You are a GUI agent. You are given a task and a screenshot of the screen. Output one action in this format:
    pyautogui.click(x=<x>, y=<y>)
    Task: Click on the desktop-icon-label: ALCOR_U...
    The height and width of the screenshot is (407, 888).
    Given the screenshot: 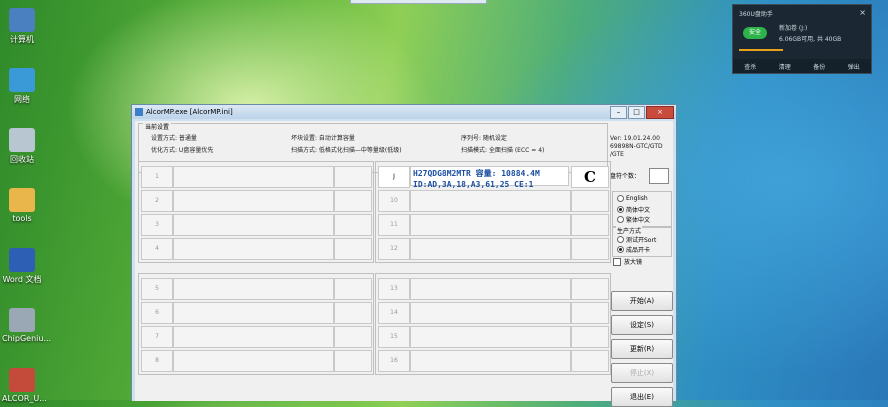 What is the action you would take?
    pyautogui.click(x=24, y=398)
    